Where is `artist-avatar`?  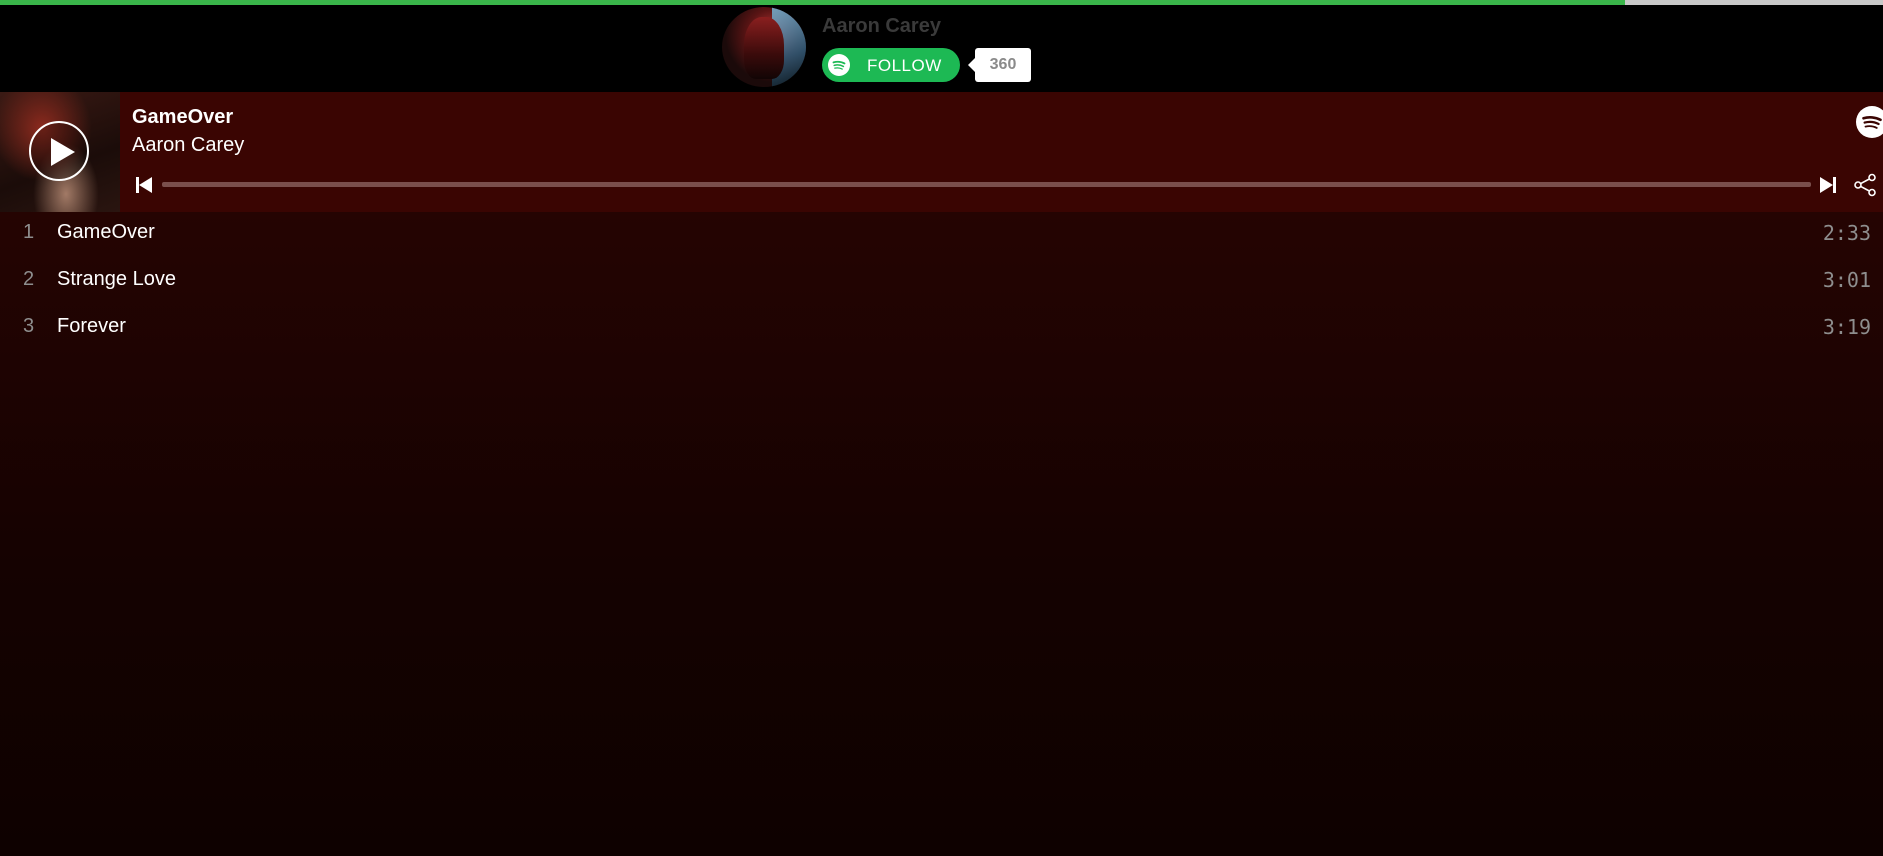 artist-avatar is located at coordinates (764, 47).